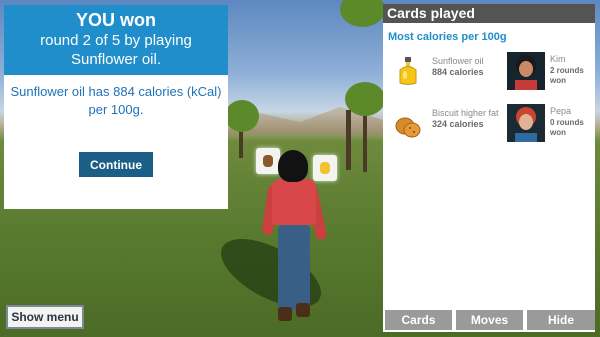 The width and height of the screenshot is (600, 337). What do you see at coordinates (447, 37) in the screenshot?
I see `cards-panel-subtitle: Most calories per 100g` at bounding box center [447, 37].